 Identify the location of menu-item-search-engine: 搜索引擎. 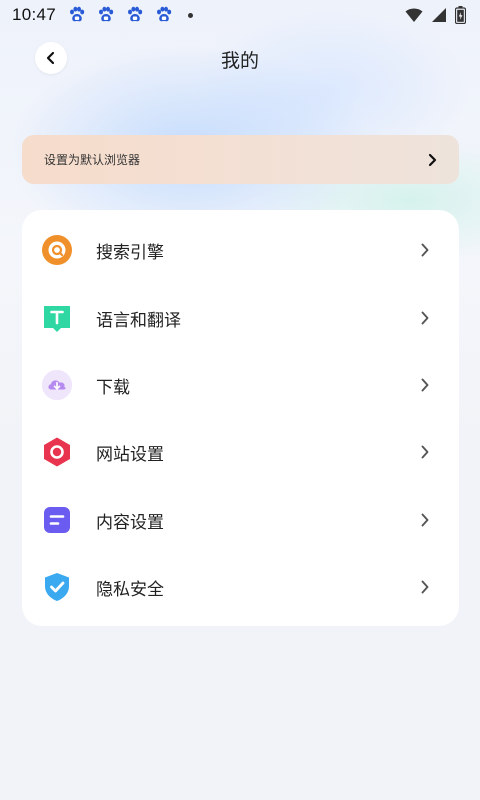
(240, 250).